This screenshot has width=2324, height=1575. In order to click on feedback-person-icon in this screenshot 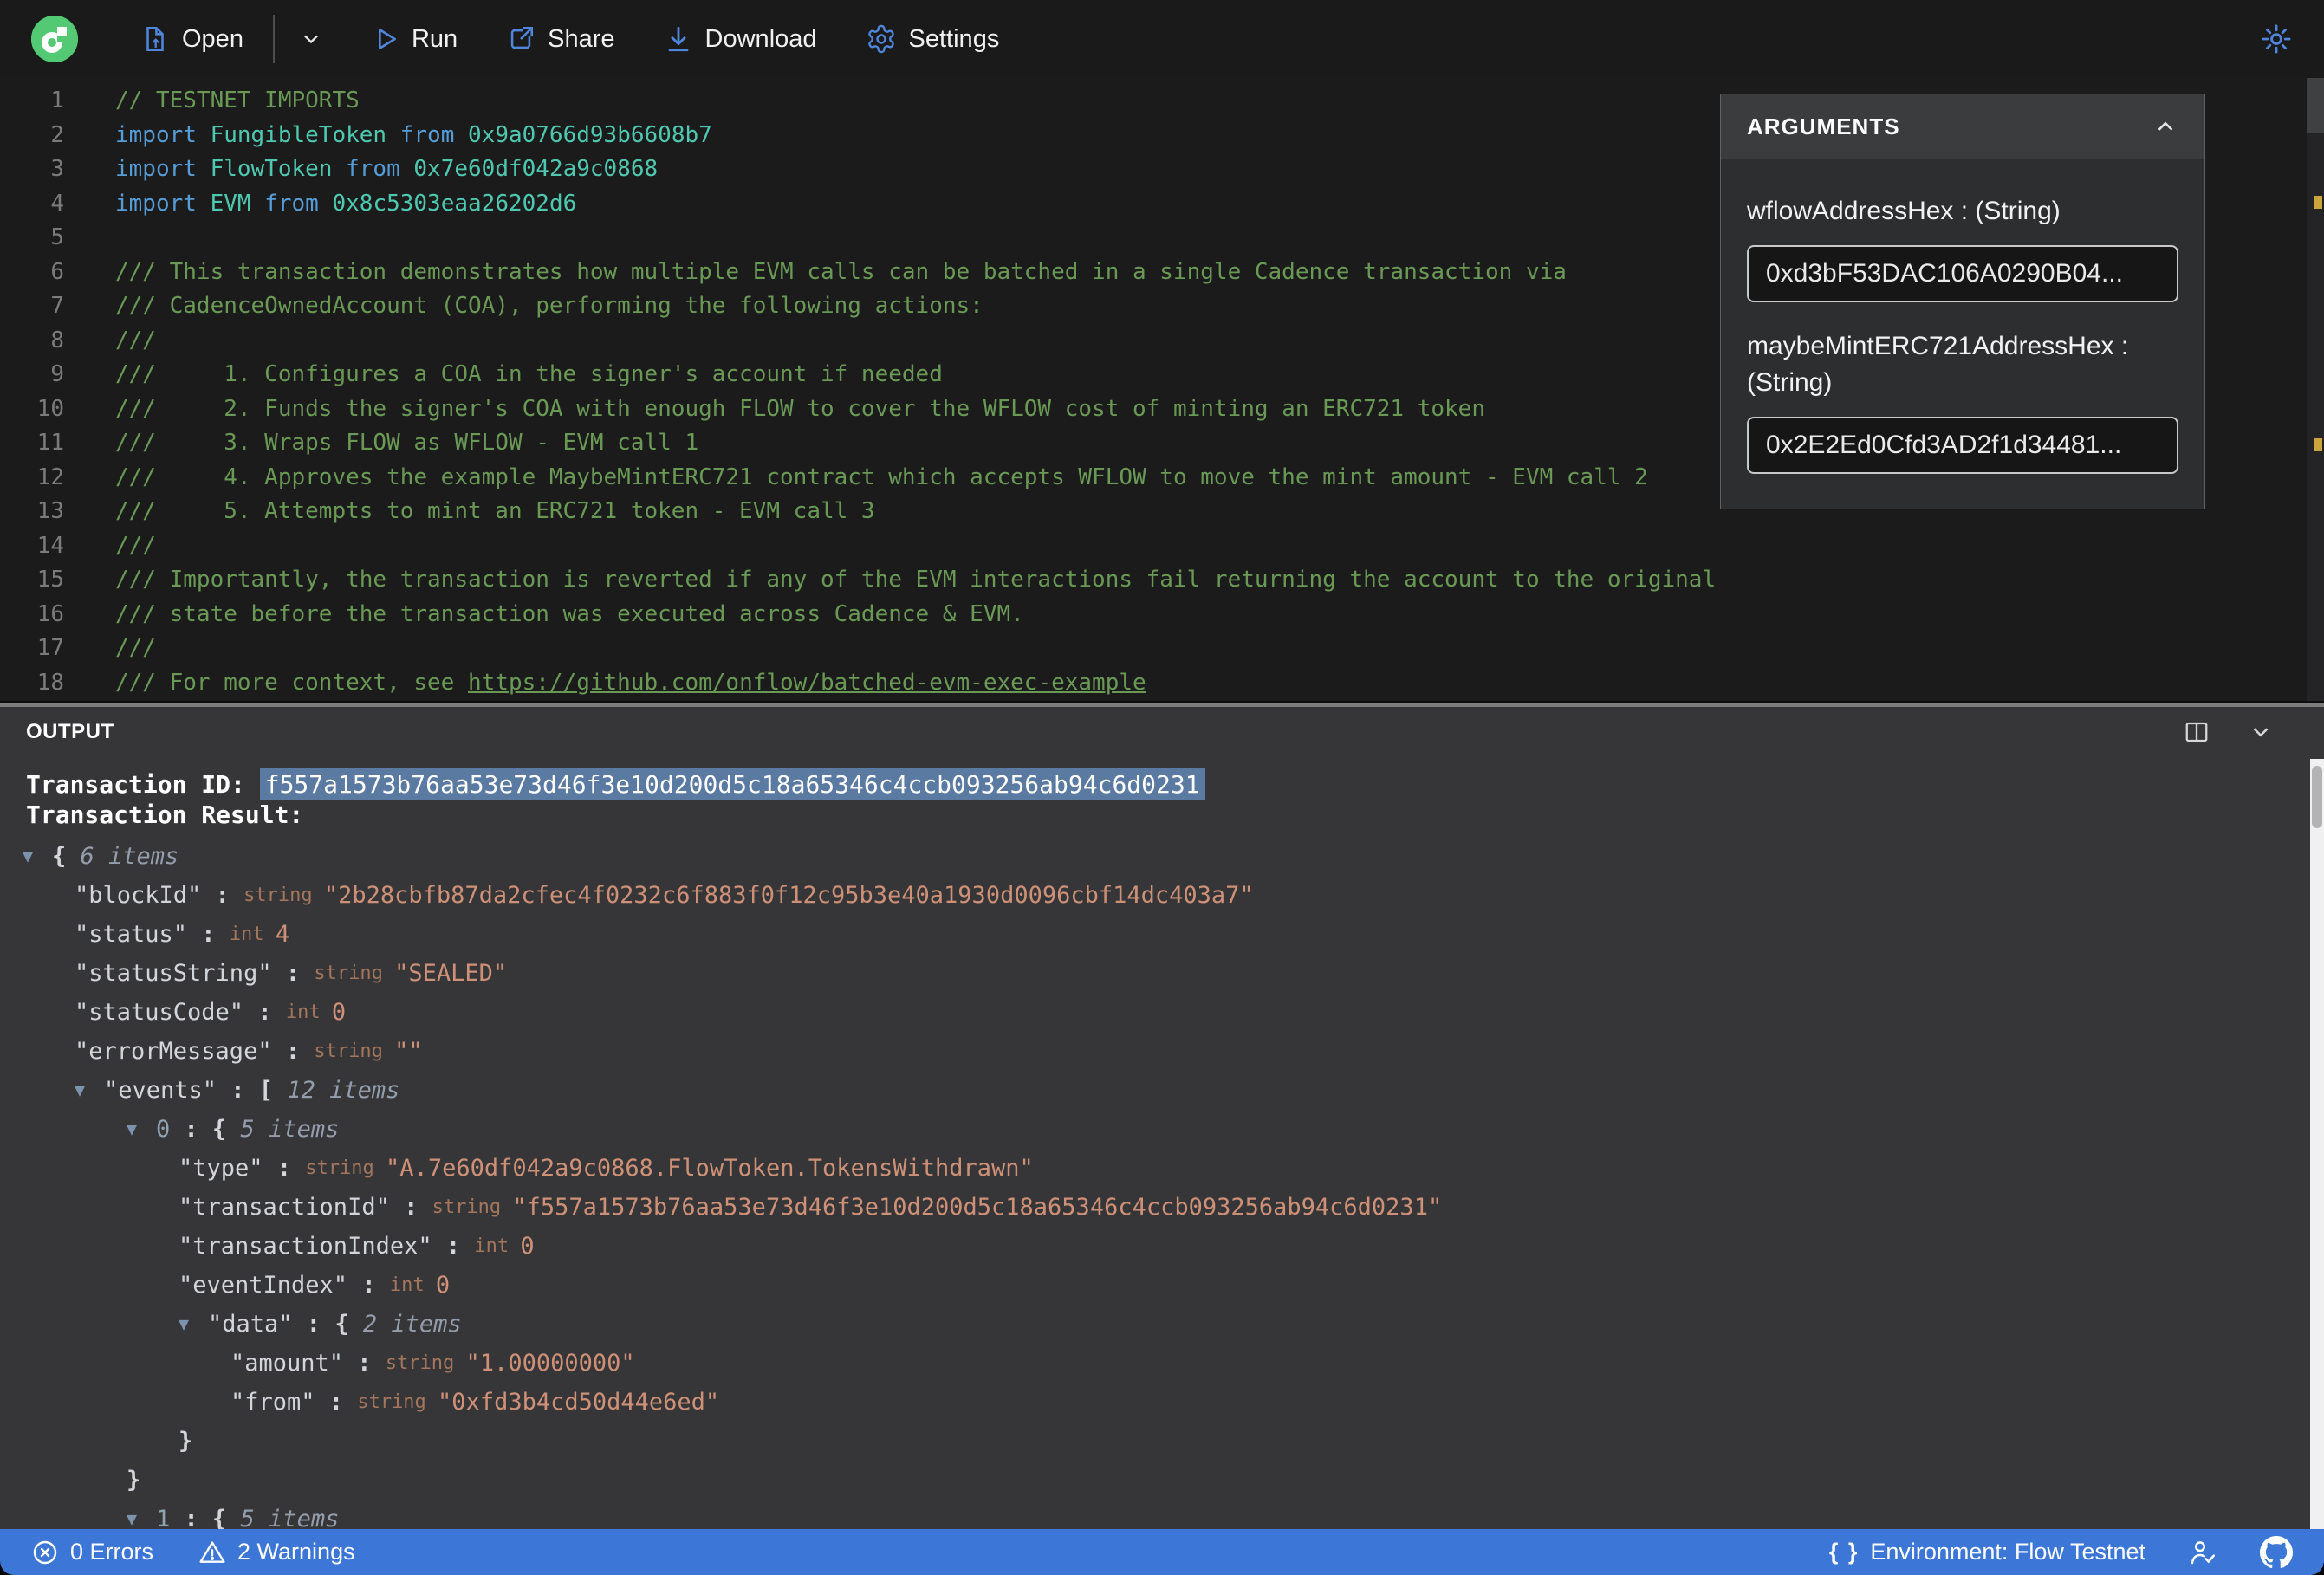, I will do `click(2202, 1552)`.